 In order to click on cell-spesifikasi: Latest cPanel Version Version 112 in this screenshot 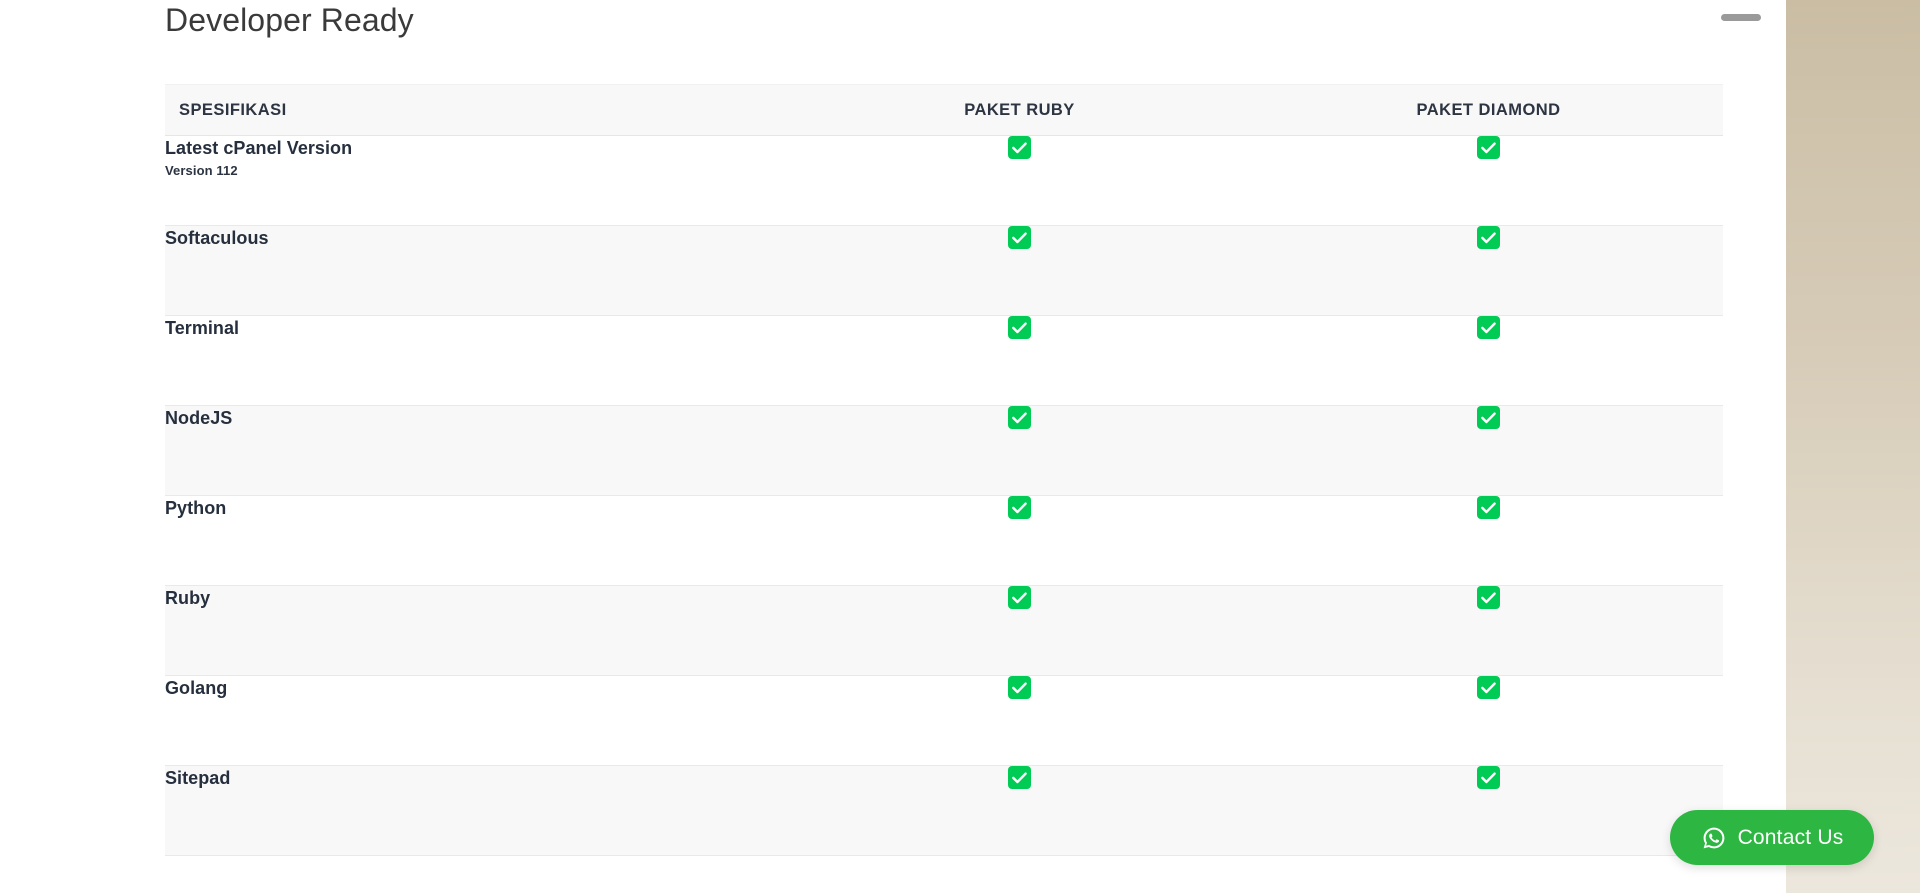, I will do `click(475, 181)`.